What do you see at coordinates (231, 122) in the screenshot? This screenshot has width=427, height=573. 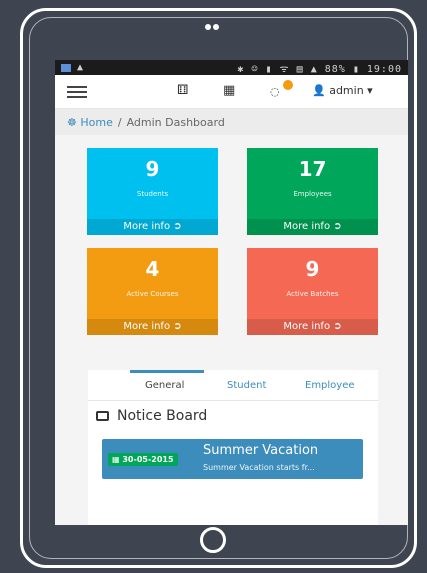 I see `breadcrumb: ☸ Home / Admin Dashboard` at bounding box center [231, 122].